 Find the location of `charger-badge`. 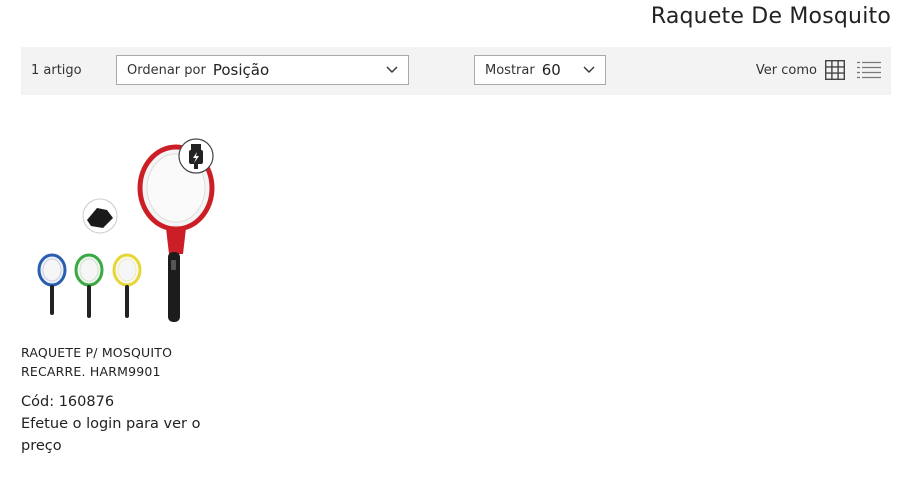

charger-badge is located at coordinates (100, 216).